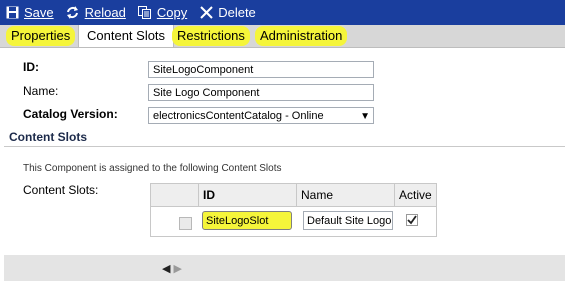 The height and width of the screenshot is (293, 565). Describe the element at coordinates (166, 269) in the screenshot. I see `previous-page-icon: ◀` at that location.